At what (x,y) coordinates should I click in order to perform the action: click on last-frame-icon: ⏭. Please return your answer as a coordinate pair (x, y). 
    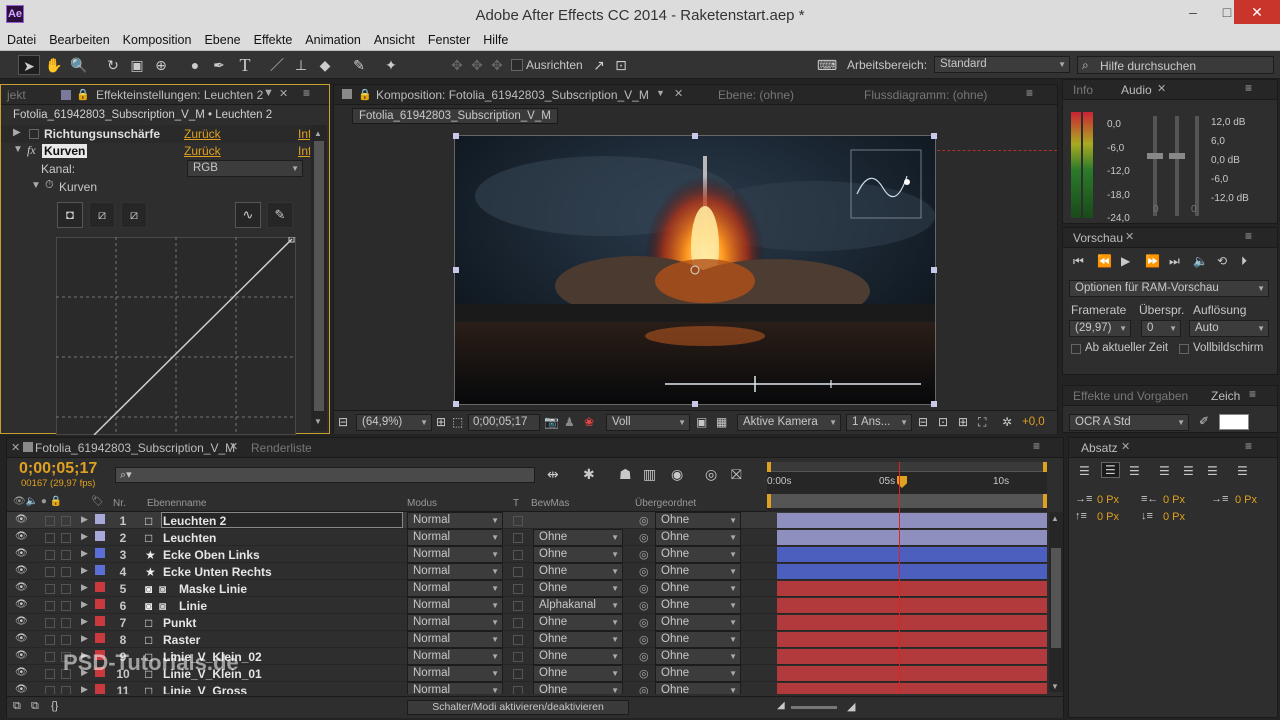
    Looking at the image, I should click on (1174, 261).